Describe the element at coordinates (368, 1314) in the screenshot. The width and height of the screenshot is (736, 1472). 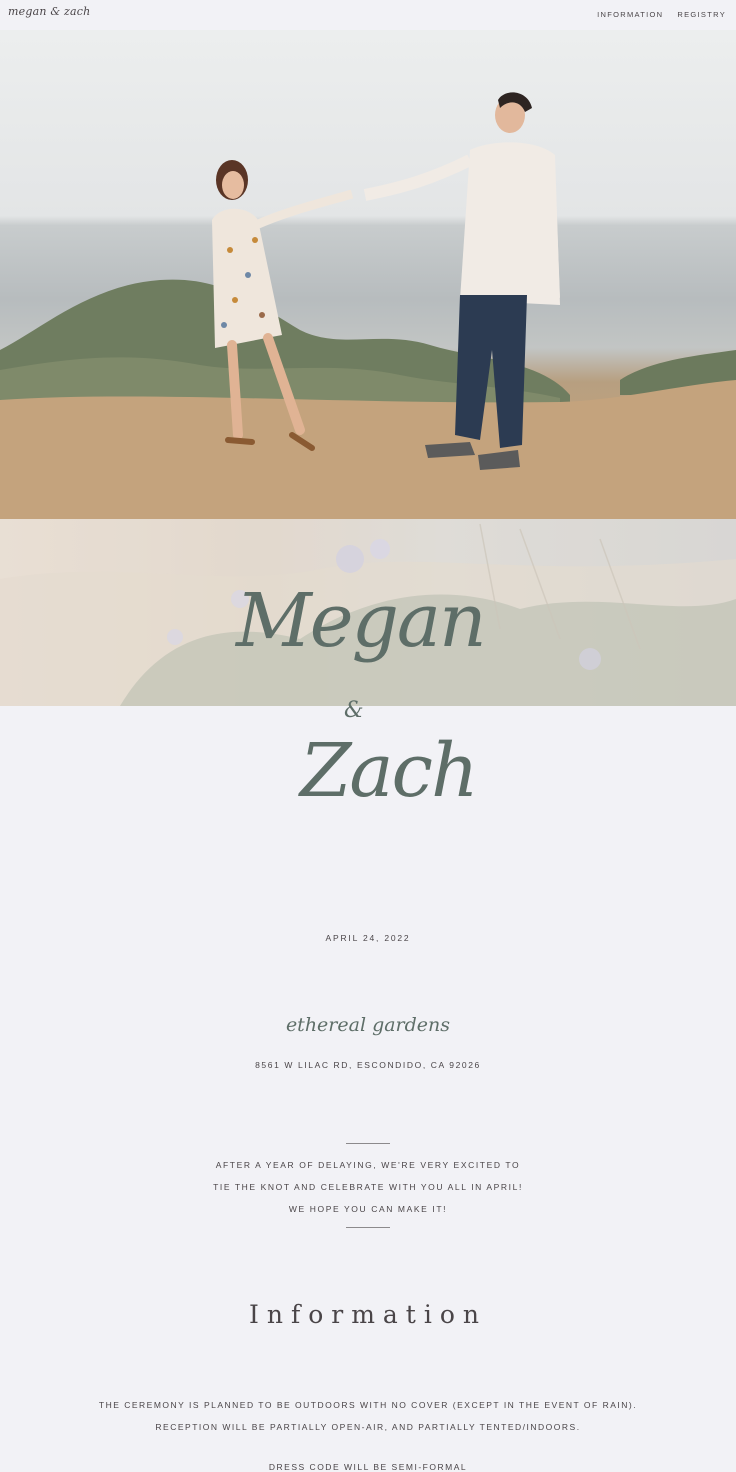
I see `information-heading: Information` at that location.